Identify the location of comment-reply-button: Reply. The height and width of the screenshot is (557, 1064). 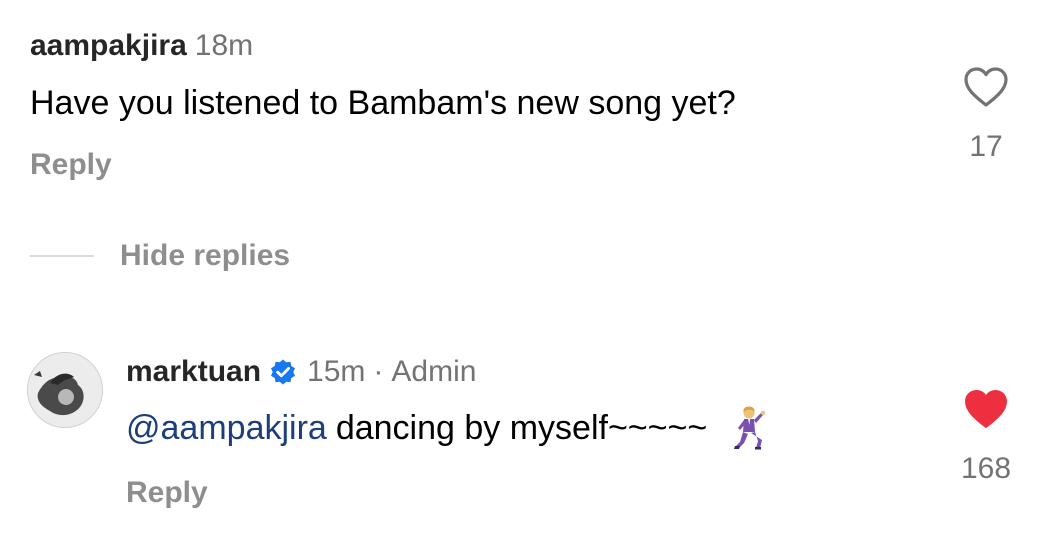
(71, 165).